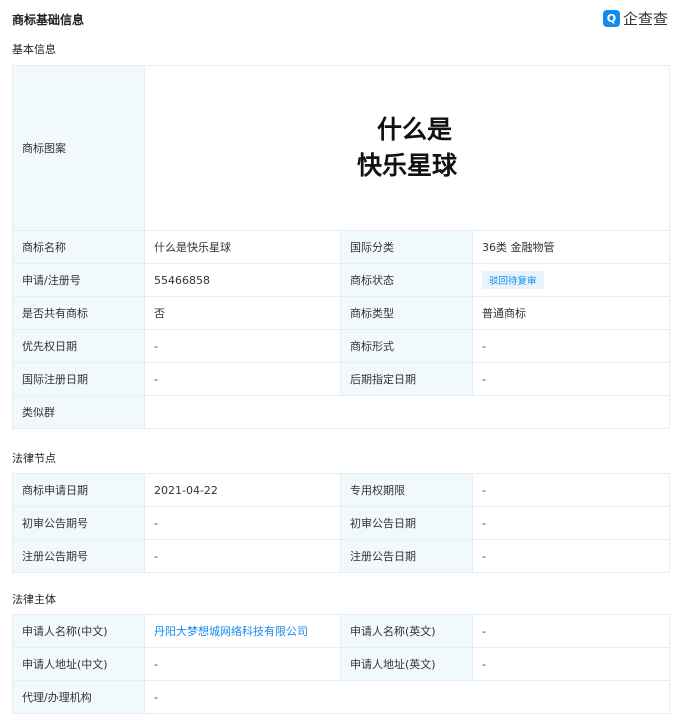  I want to click on field-label: 申请/注册号, so click(78, 280).